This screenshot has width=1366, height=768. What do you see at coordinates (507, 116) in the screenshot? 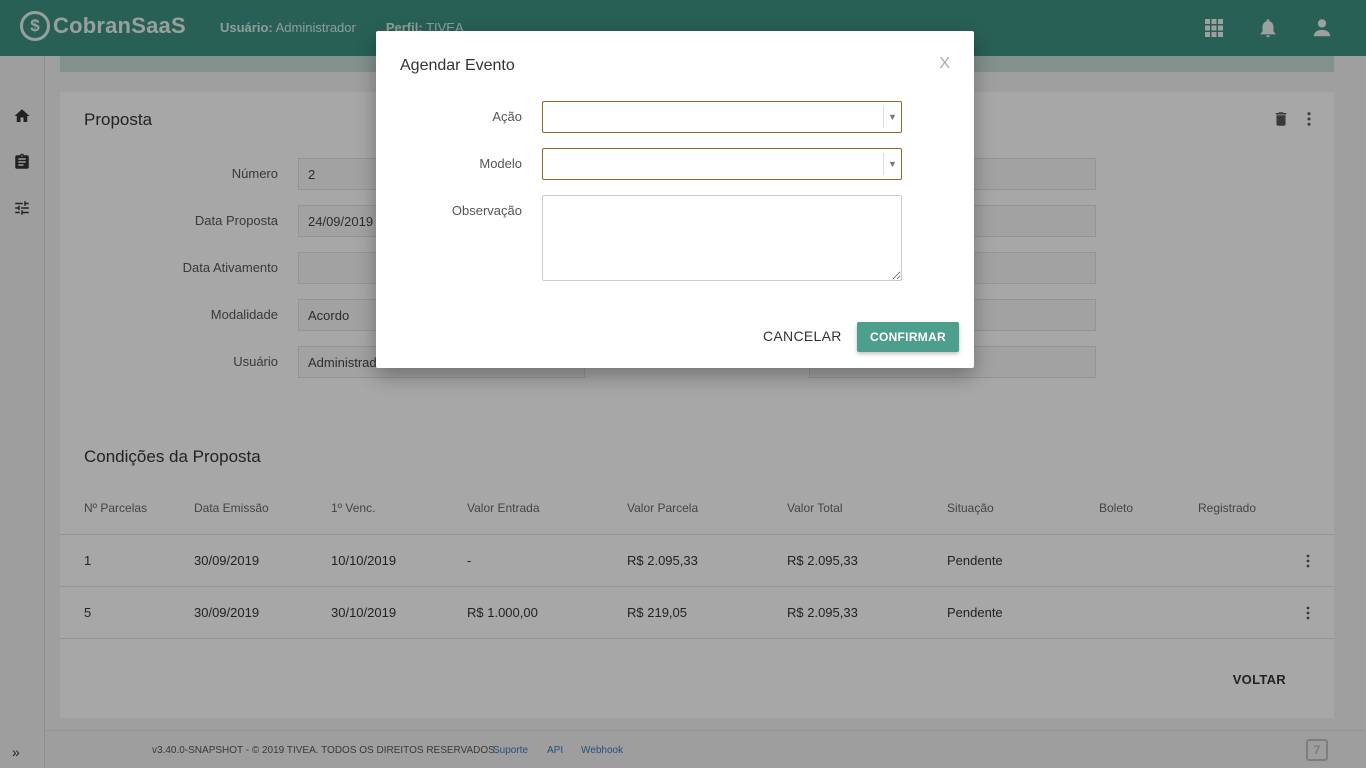
I see `action-label: Ação` at bounding box center [507, 116].